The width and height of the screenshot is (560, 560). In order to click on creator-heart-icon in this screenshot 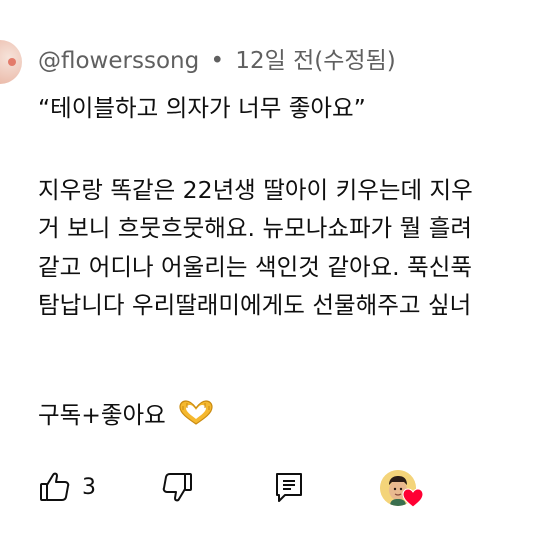, I will do `click(413, 498)`.